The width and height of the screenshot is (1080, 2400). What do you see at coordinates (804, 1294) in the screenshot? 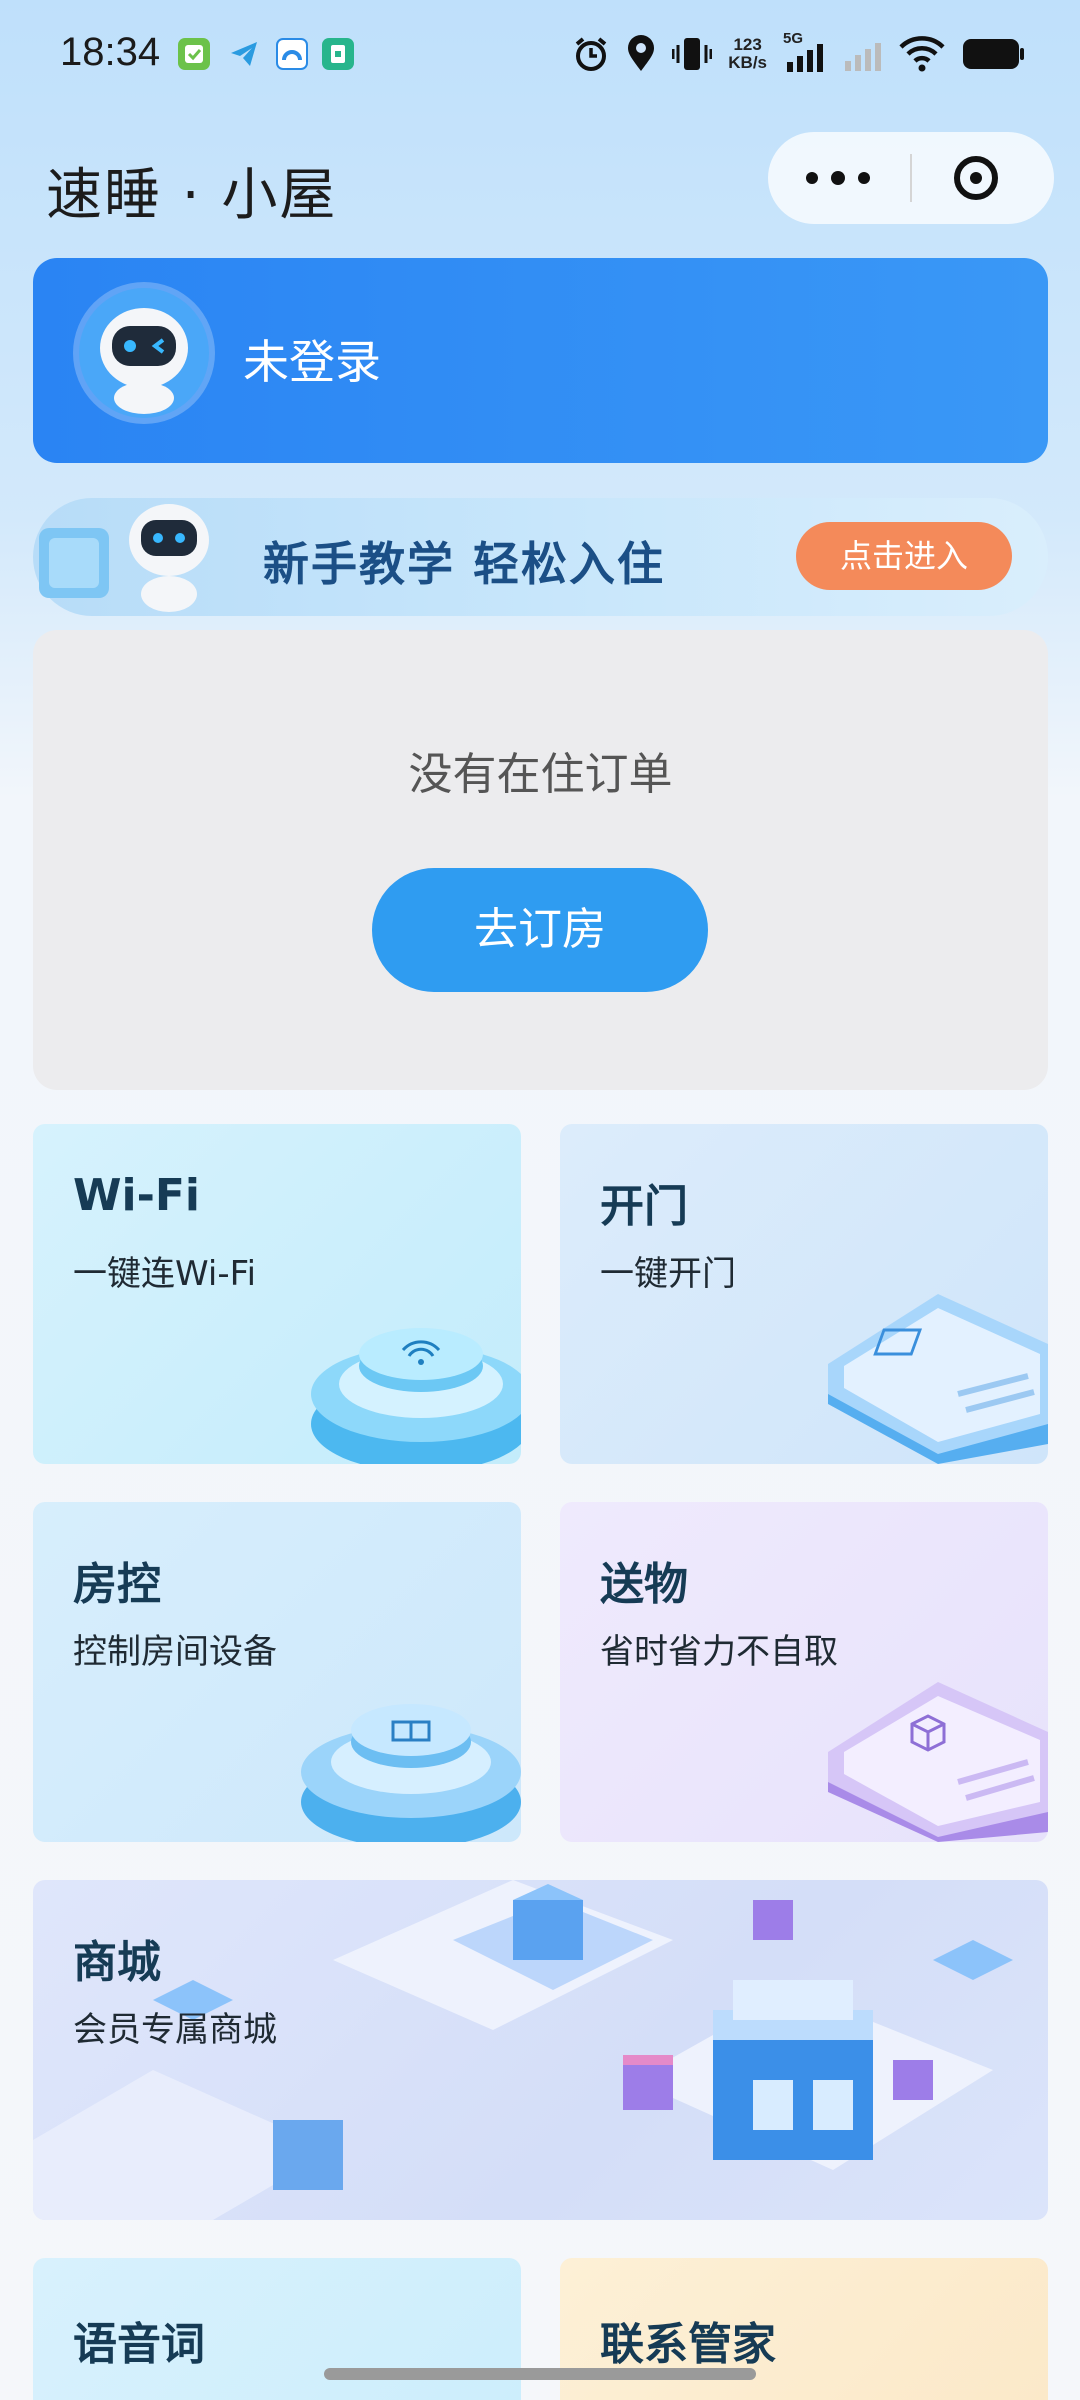
I see `tile-door: 开门 一键开门` at bounding box center [804, 1294].